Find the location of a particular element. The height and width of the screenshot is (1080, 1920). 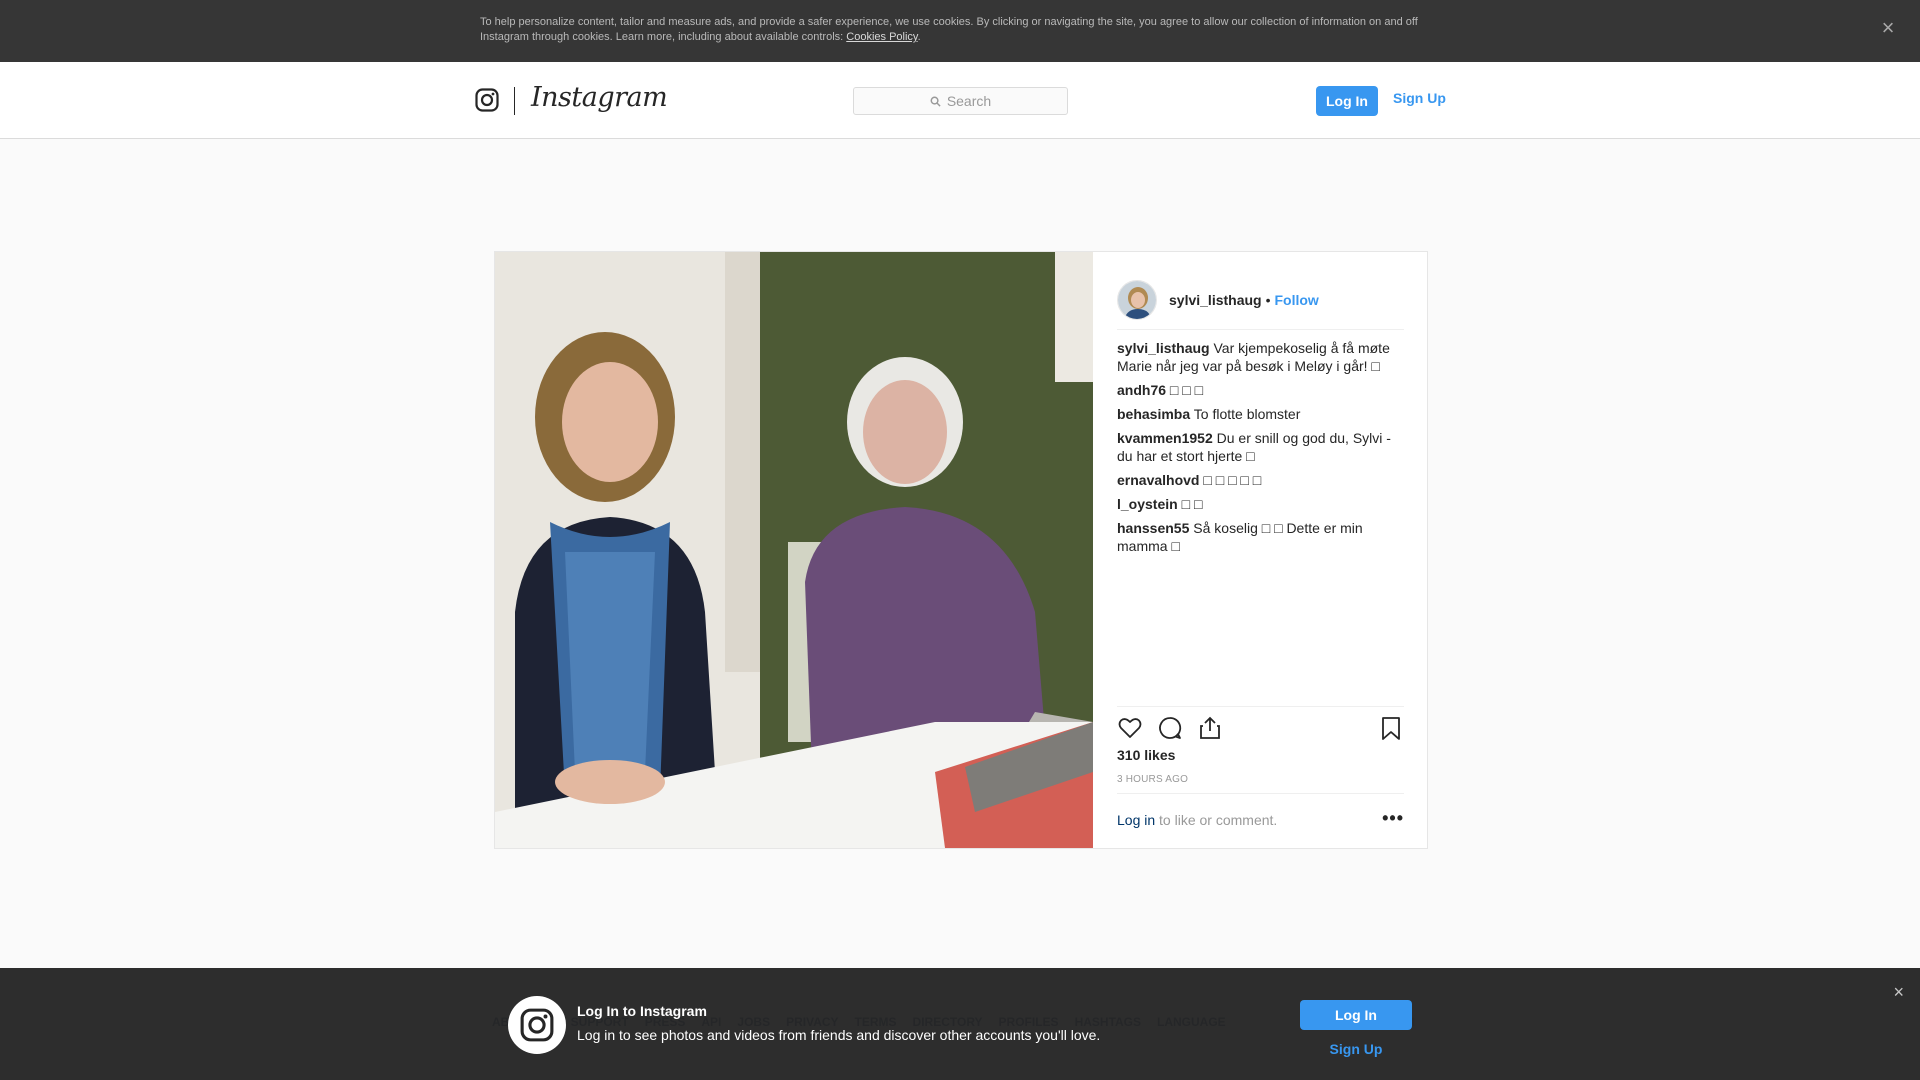

top-nav: Instagram Search Log In Sign Up is located at coordinates (960, 100).